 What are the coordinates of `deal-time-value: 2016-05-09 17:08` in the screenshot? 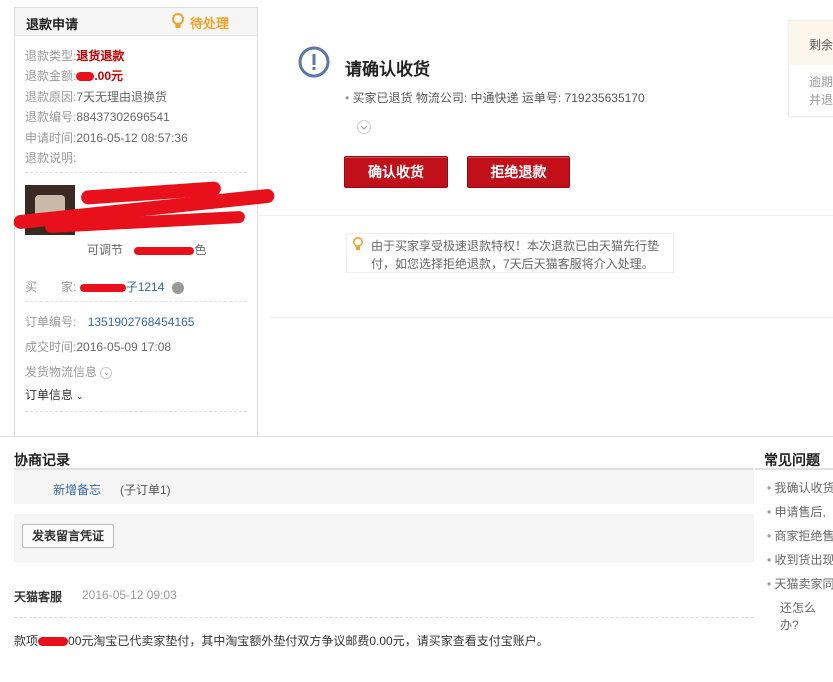 It's located at (124, 347).